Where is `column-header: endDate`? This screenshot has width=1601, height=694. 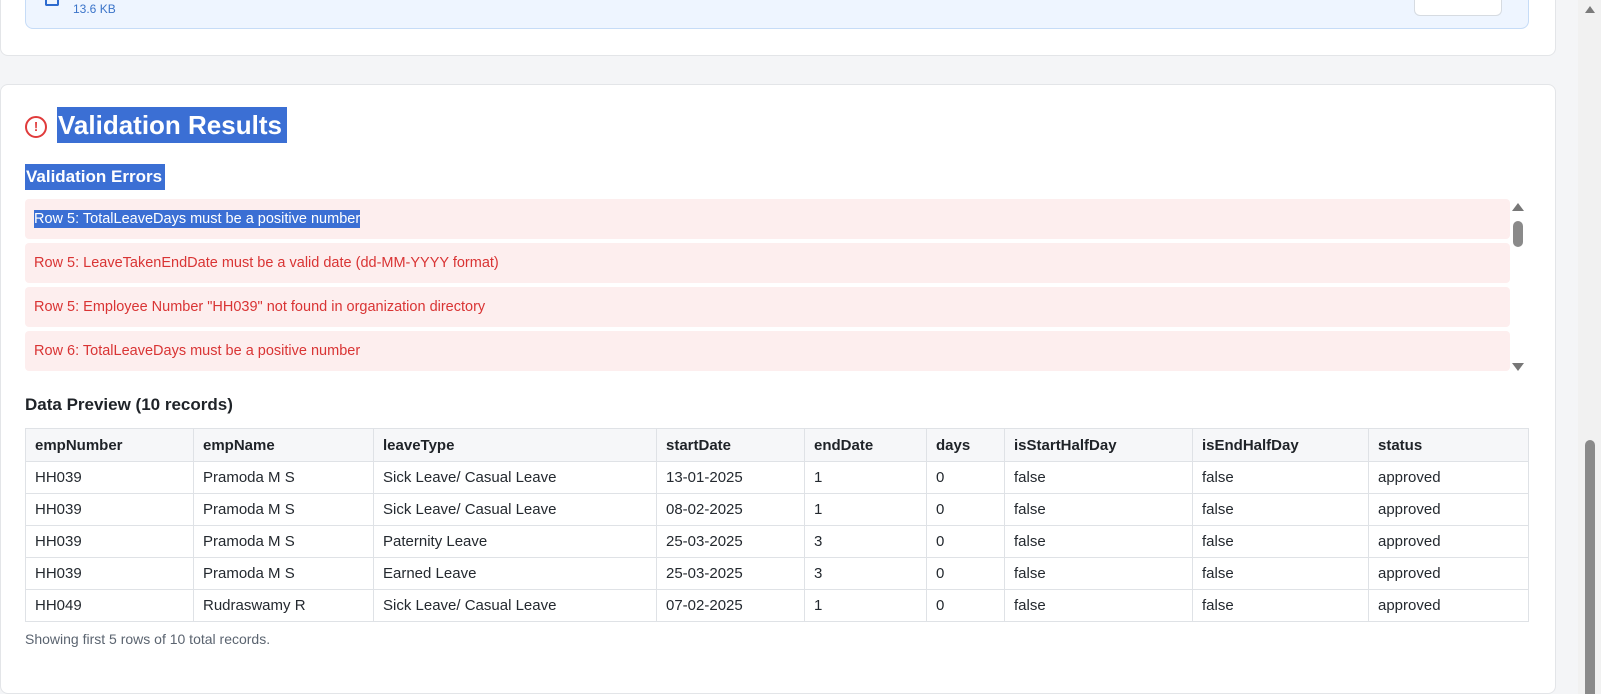
column-header: endDate is located at coordinates (865, 445).